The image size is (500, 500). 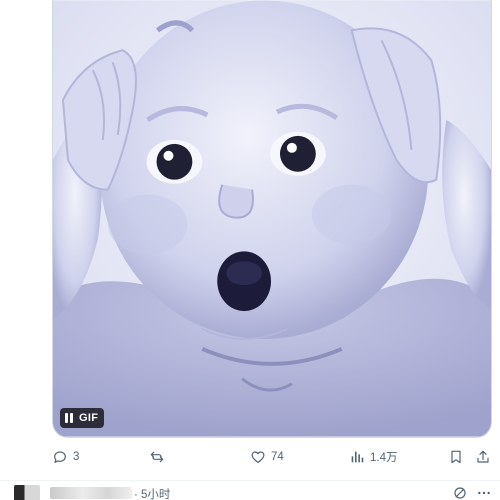 I want to click on reply-button: 3, so click(x=65, y=457).